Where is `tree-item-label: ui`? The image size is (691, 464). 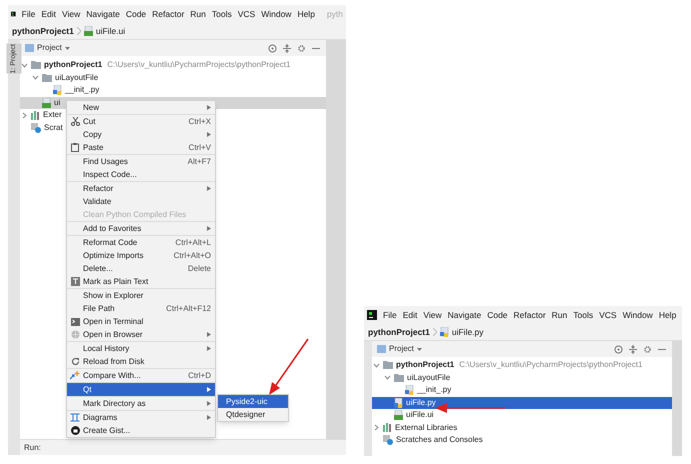 tree-item-label: ui is located at coordinates (57, 102).